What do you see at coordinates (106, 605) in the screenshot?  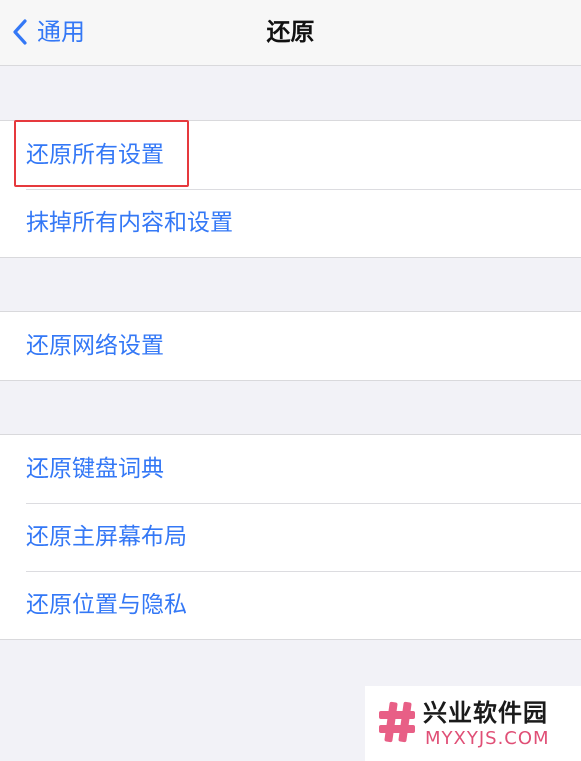 I see `row-label: 还原位置与隐私` at bounding box center [106, 605].